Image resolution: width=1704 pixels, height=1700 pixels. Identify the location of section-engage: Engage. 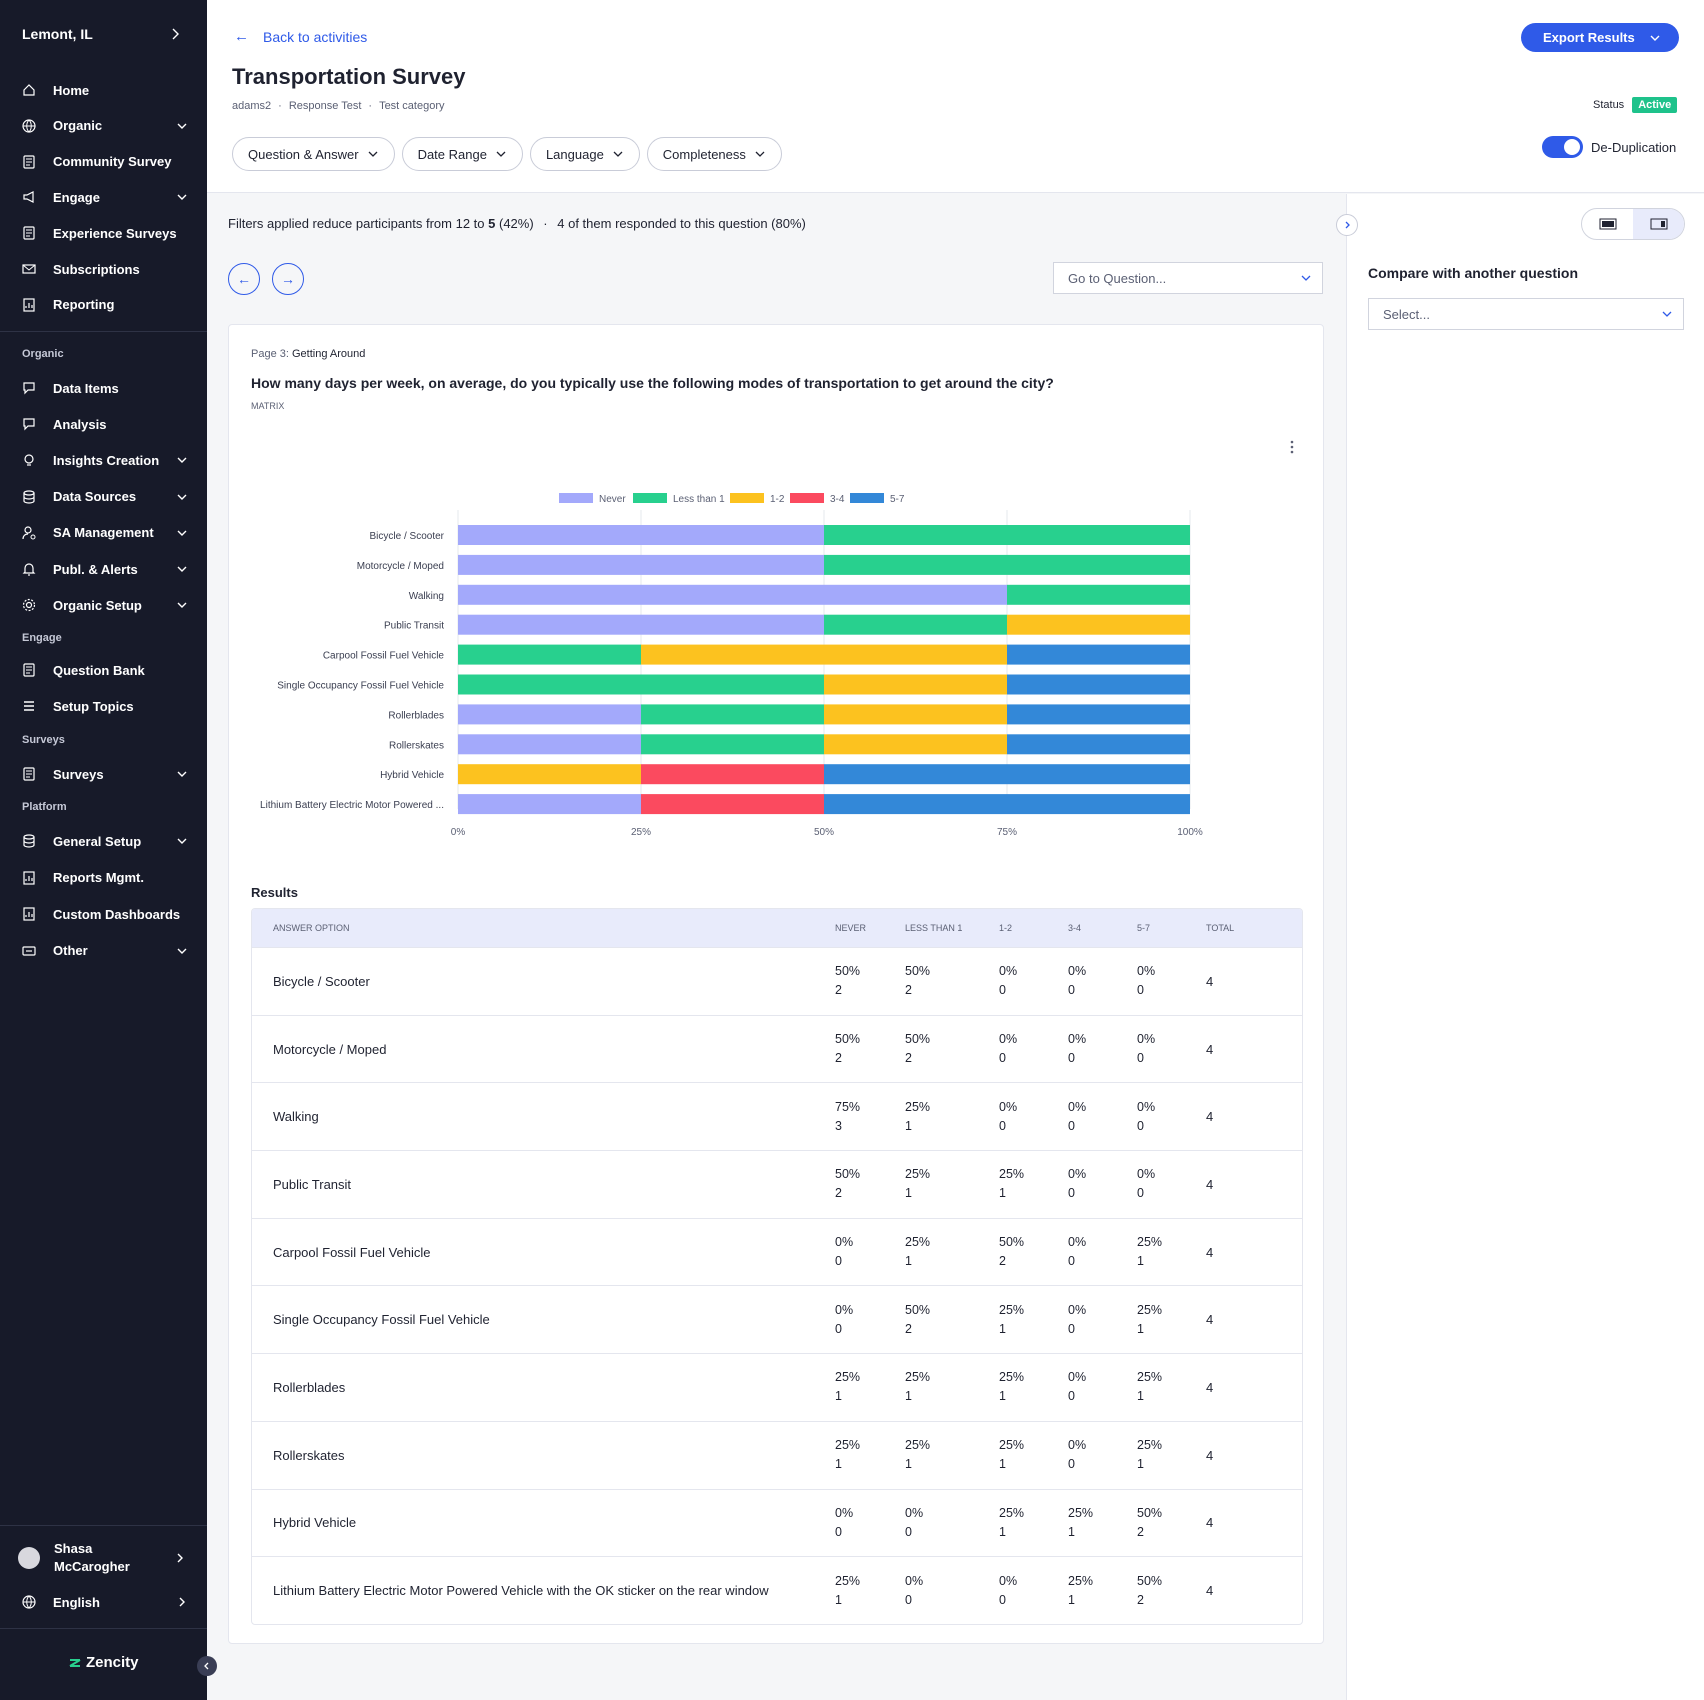
(42, 638).